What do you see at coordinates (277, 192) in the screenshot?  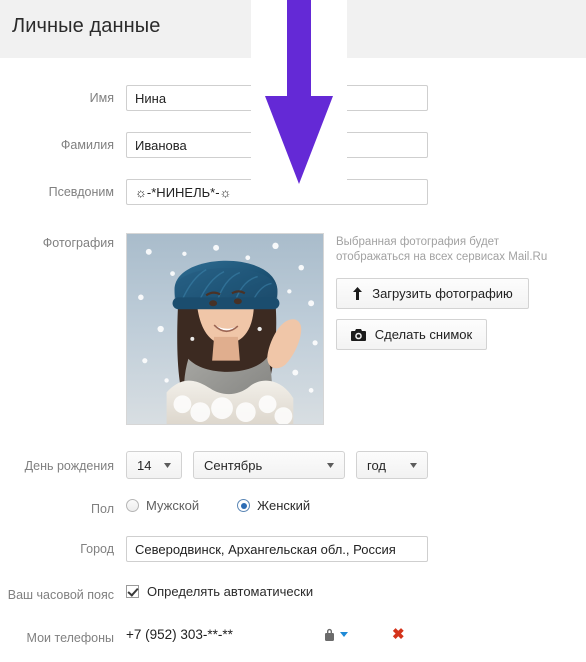 I see `nickname-input` at bounding box center [277, 192].